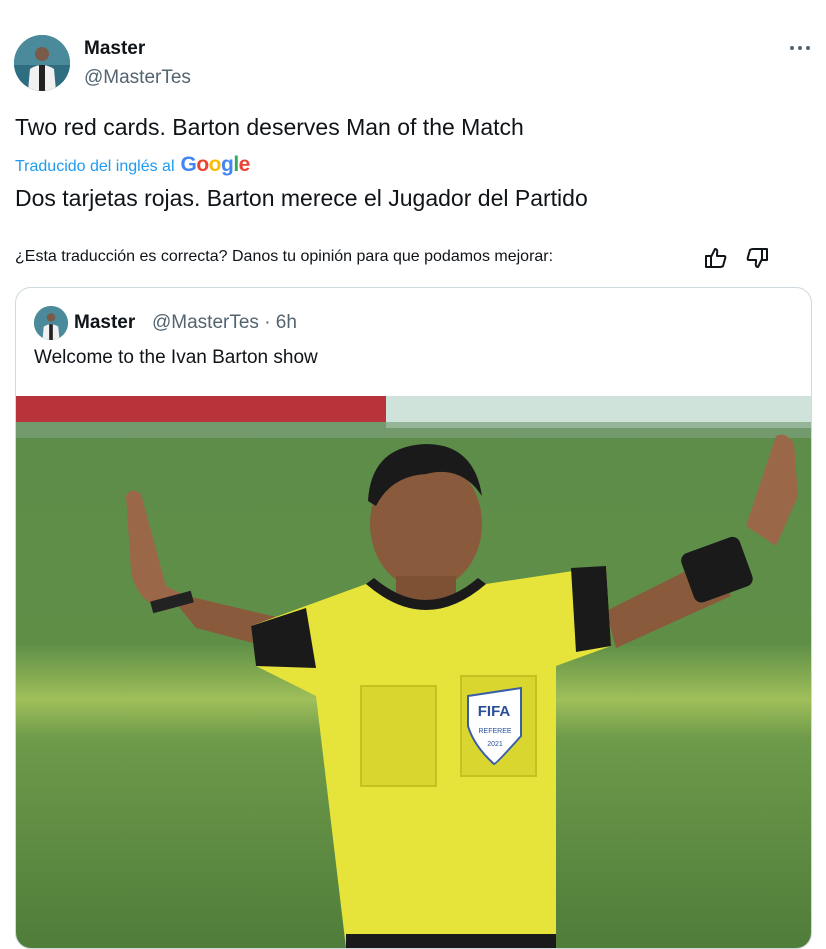  Describe the element at coordinates (51, 323) in the screenshot. I see `quoted-avatar` at that location.